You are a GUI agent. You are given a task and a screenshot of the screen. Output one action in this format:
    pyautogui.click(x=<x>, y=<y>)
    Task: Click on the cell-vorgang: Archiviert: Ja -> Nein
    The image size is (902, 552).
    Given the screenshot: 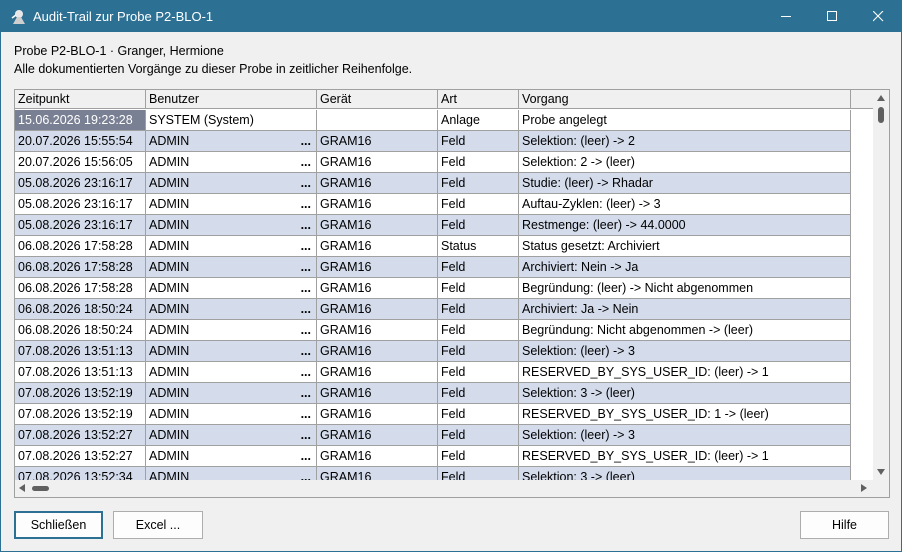 What is the action you would take?
    pyautogui.click(x=685, y=309)
    